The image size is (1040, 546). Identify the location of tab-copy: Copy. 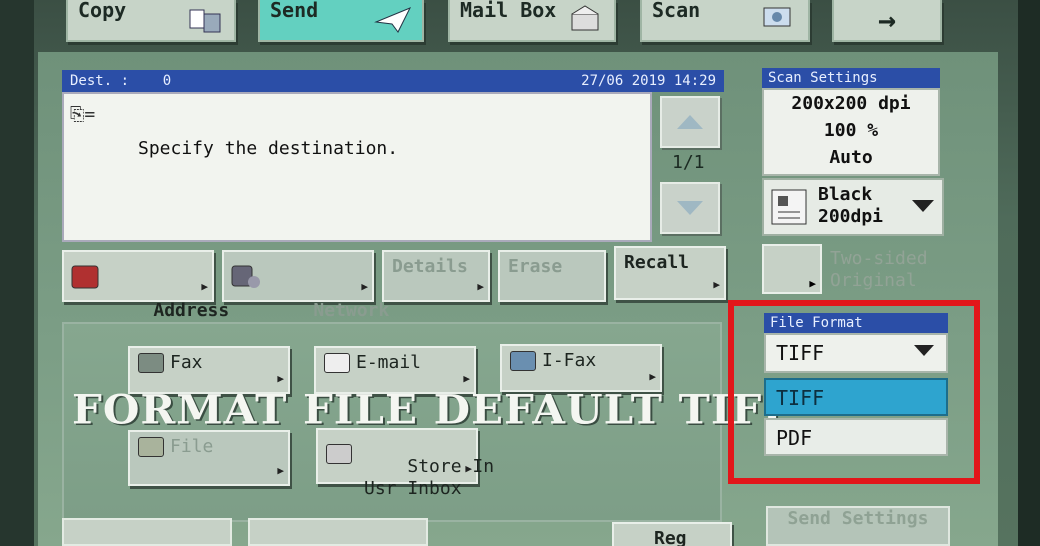
(151, 21).